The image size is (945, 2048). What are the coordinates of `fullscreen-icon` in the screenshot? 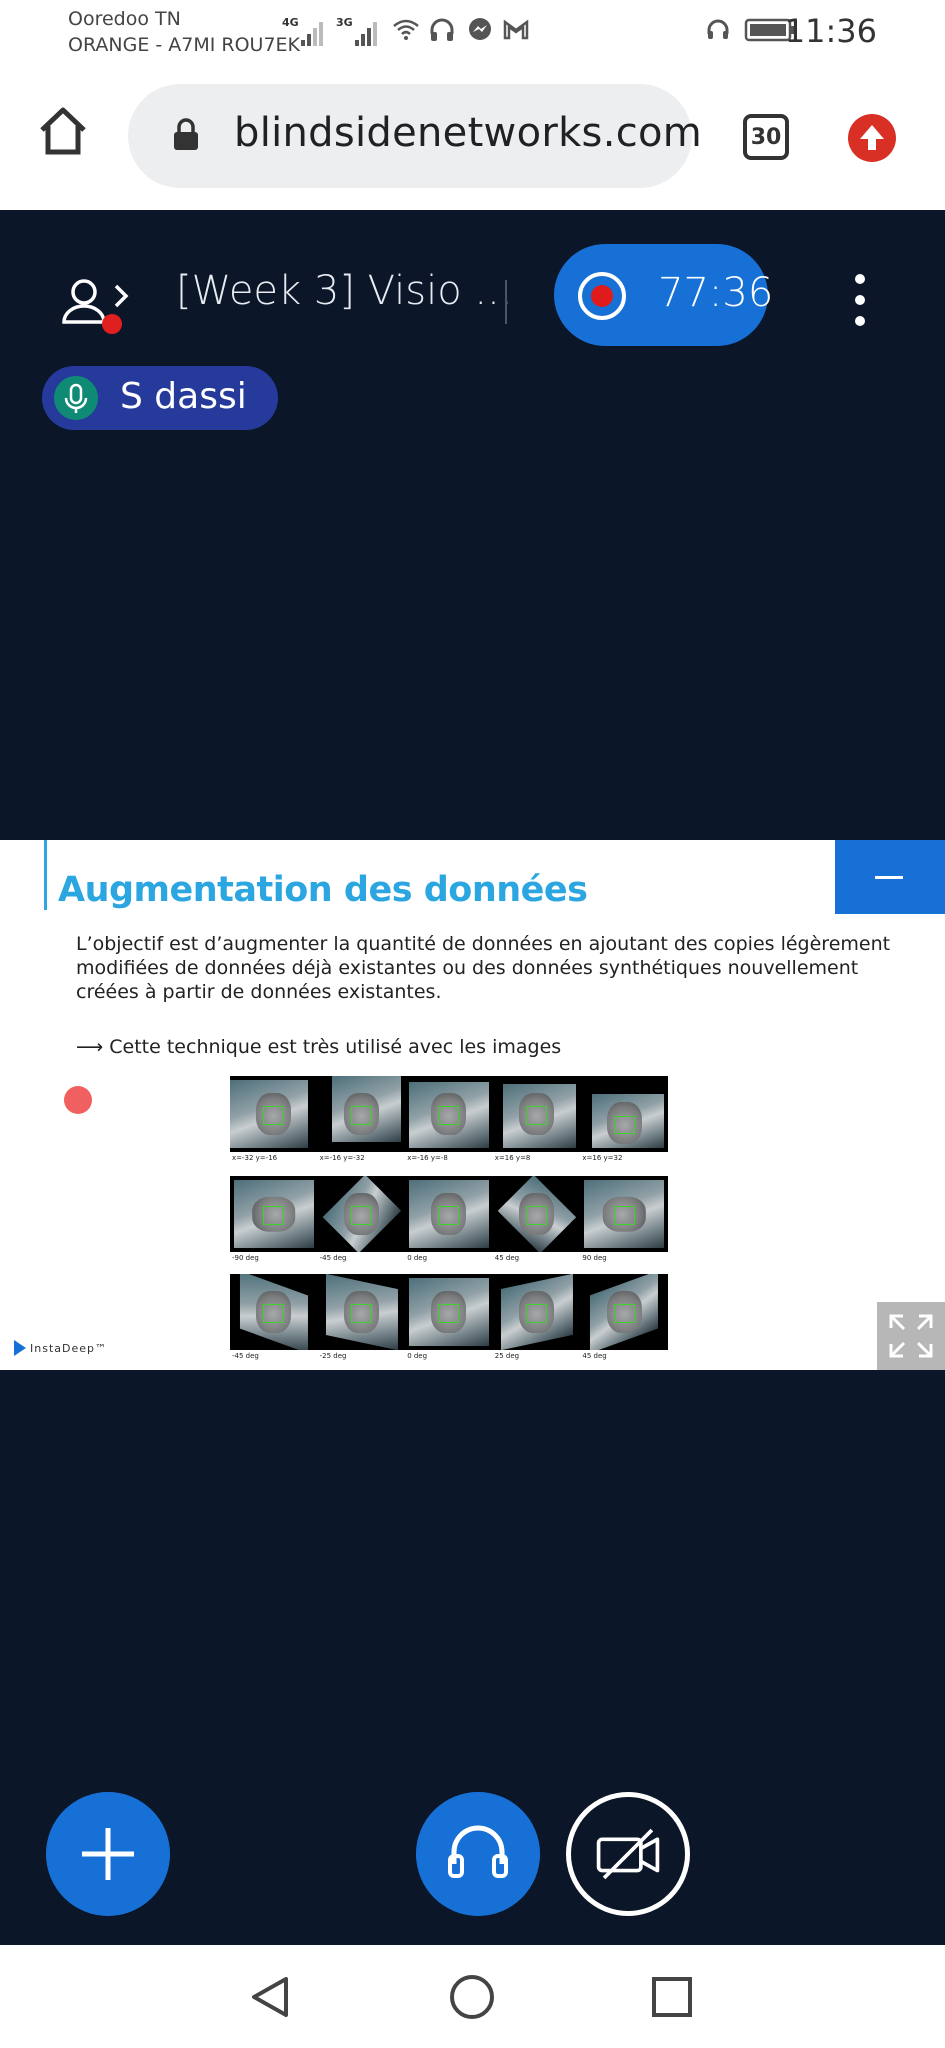 It's located at (911, 1336).